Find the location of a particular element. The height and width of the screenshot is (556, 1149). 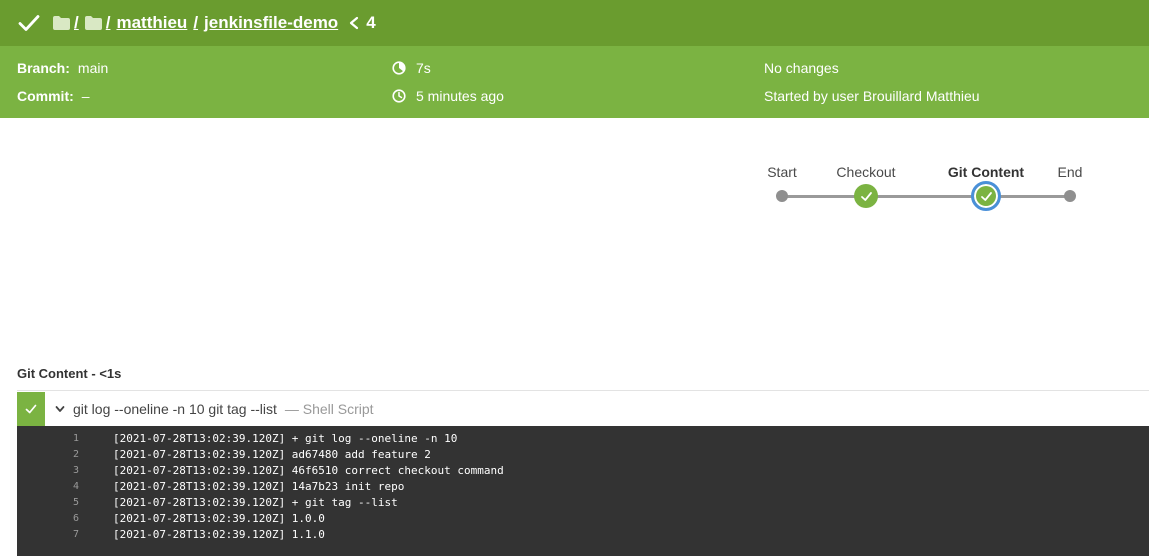

stage-title: Git Content - <1s is located at coordinates (69, 373).